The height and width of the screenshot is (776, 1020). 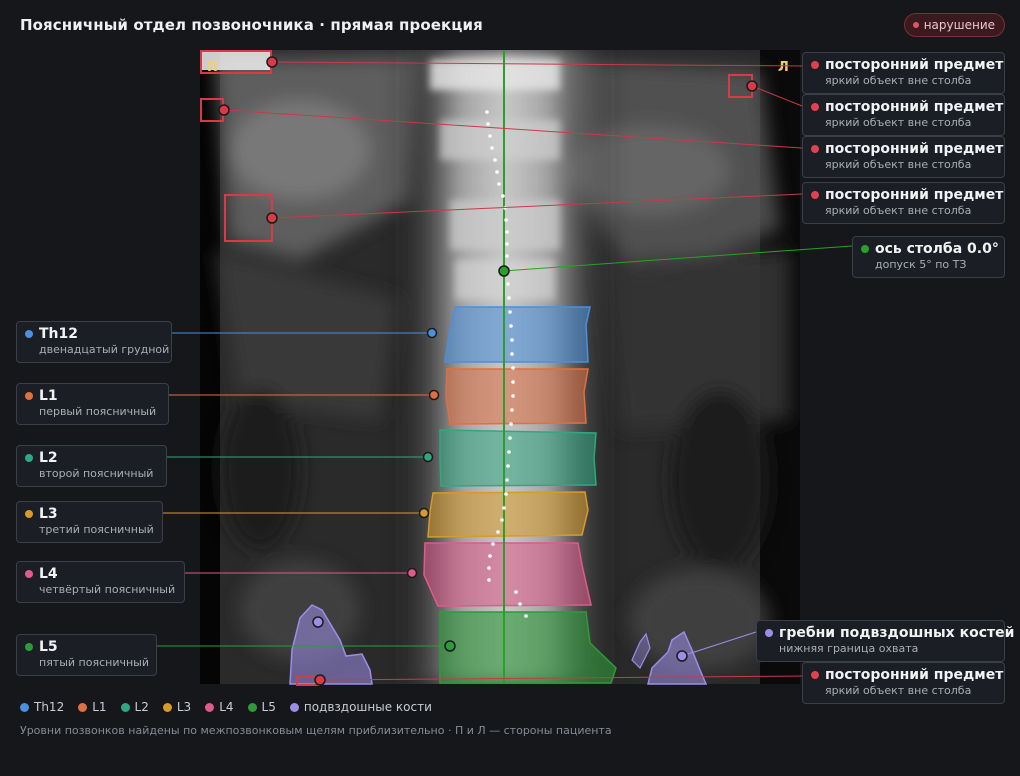 I want to click on callout-th12: Th12 двенадцатый грудной, so click(x=94, y=342).